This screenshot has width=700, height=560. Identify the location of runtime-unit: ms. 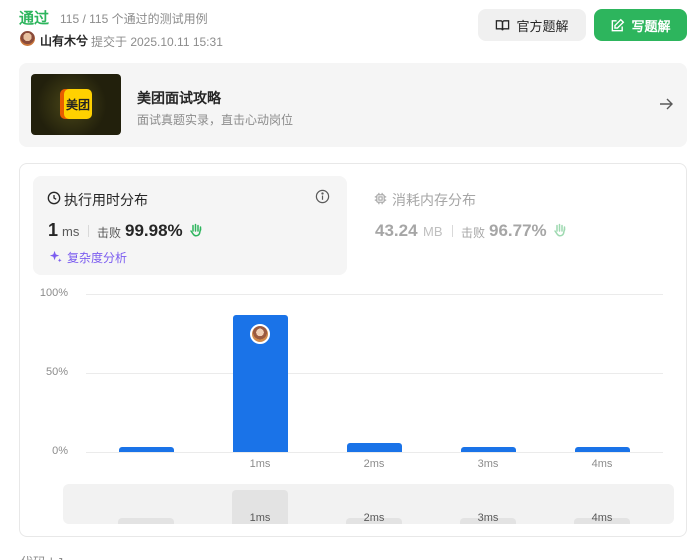
(71, 231).